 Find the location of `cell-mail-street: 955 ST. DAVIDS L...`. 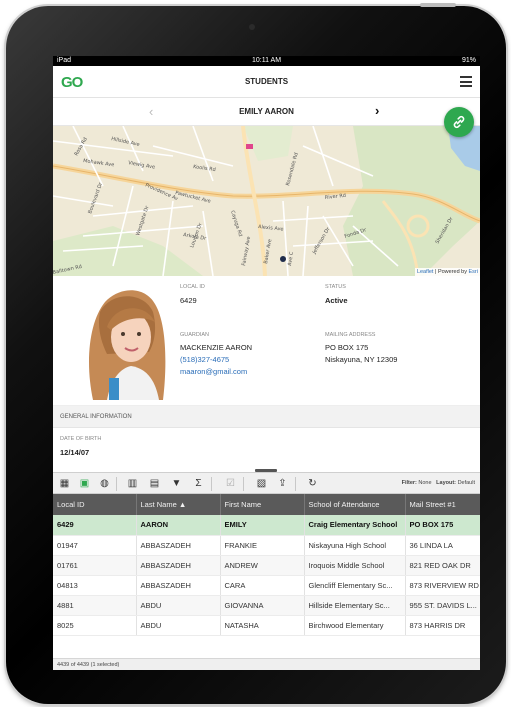

cell-mail-street: 955 ST. DAVIDS L... is located at coordinates (442, 605).